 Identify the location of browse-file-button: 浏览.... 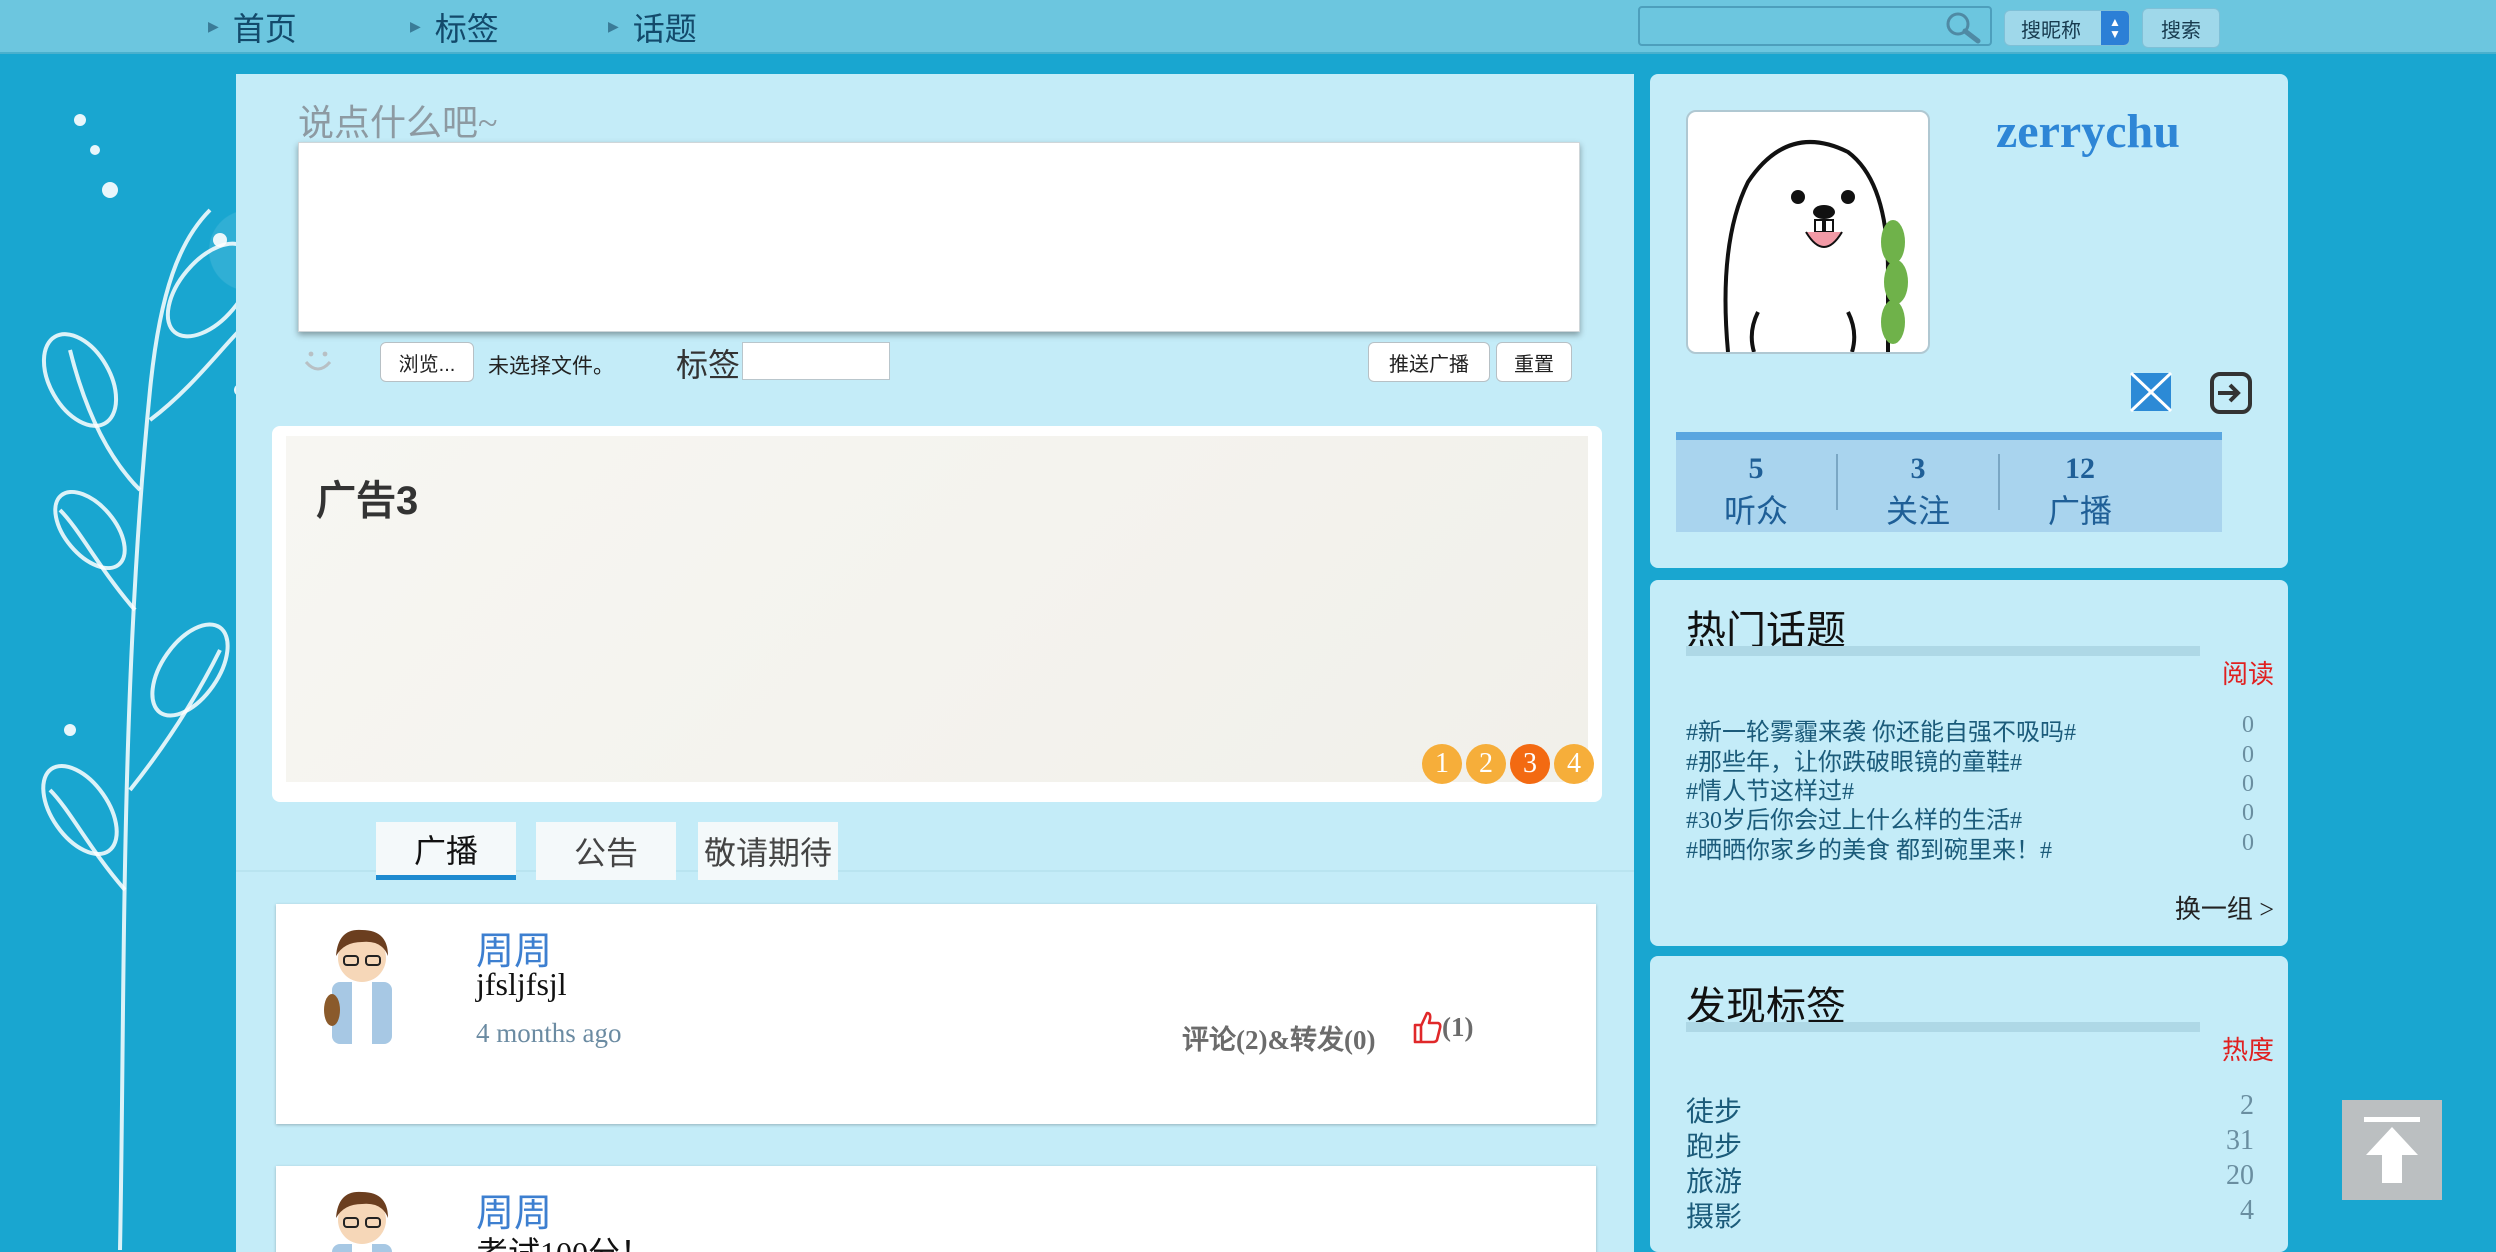
(427, 362).